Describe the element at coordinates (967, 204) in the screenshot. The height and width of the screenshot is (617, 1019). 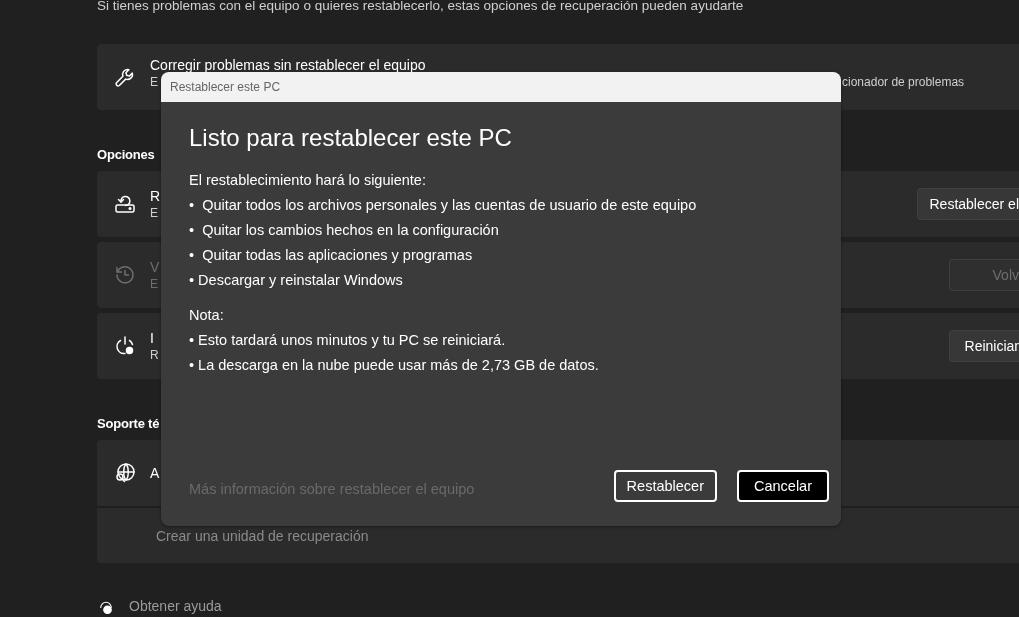
I see `action-button: Restablecer el` at that location.